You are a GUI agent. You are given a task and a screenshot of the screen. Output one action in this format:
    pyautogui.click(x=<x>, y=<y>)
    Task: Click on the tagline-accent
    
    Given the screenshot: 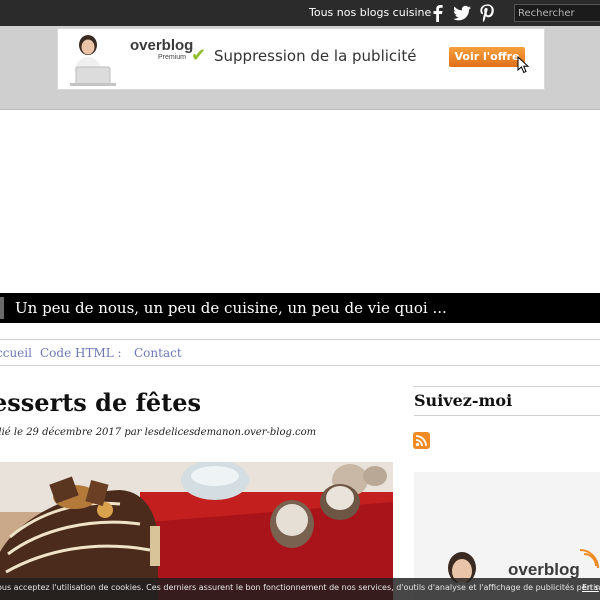 What is the action you would take?
    pyautogui.click(x=2, y=308)
    